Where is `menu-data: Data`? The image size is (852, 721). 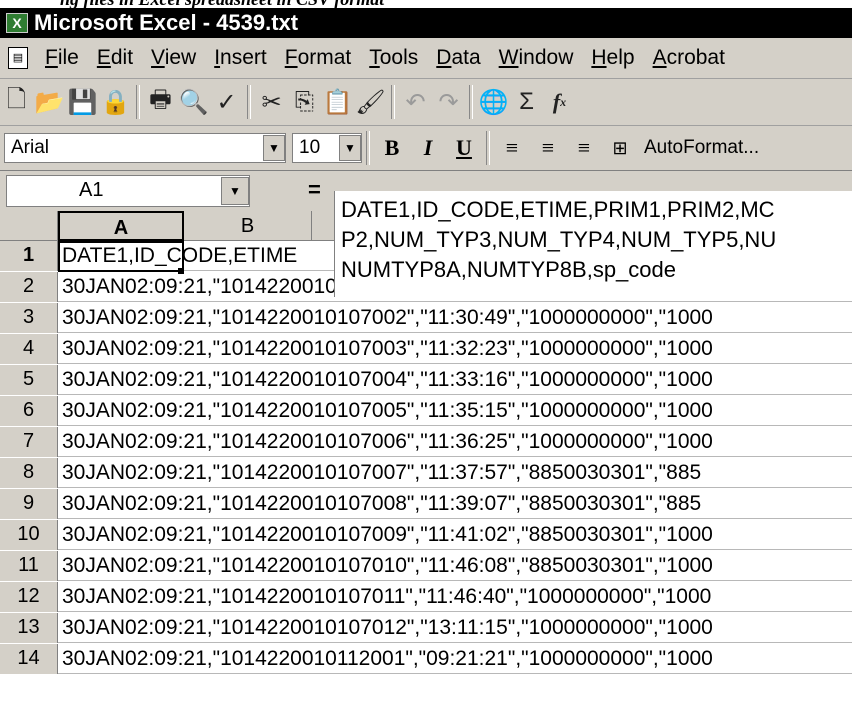 menu-data: Data is located at coordinates (458, 58).